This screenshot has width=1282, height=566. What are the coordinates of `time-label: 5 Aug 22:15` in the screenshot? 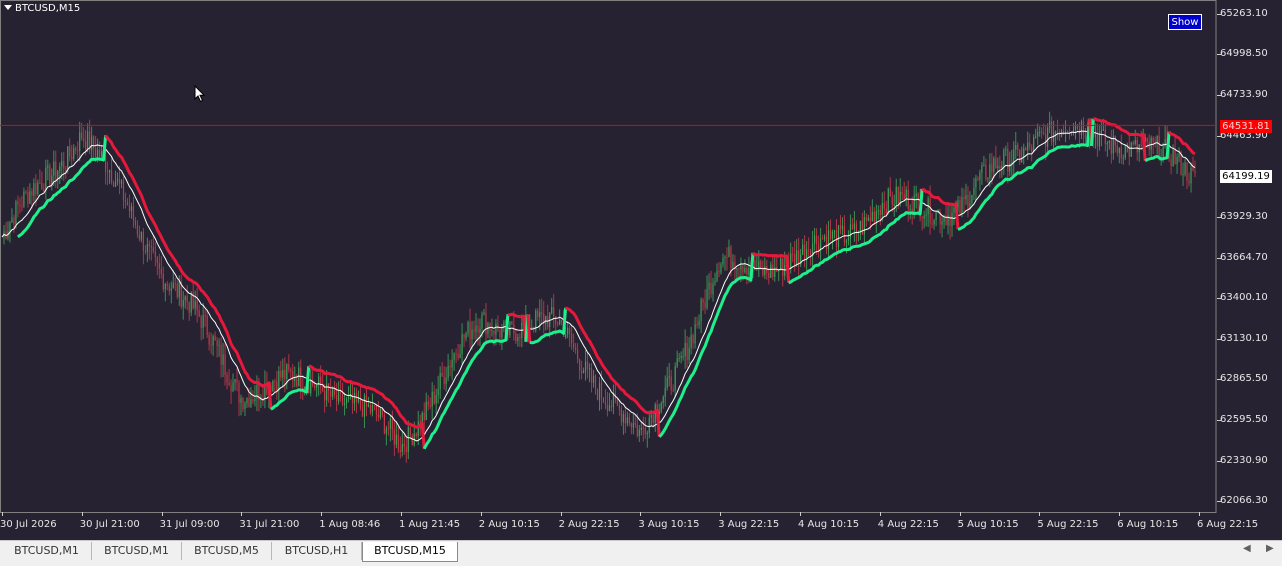 It's located at (1068, 524).